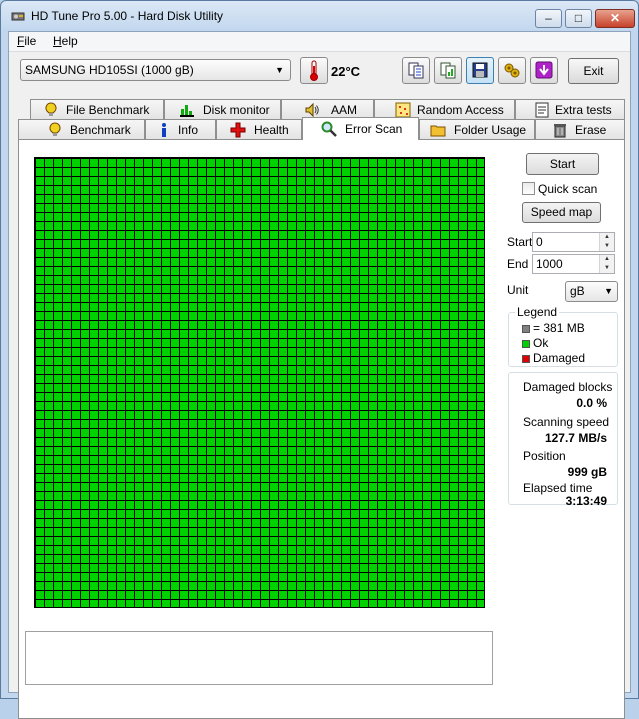 This screenshot has width=639, height=719. What do you see at coordinates (561, 212) in the screenshot?
I see `speed-map-button: Speed map` at bounding box center [561, 212].